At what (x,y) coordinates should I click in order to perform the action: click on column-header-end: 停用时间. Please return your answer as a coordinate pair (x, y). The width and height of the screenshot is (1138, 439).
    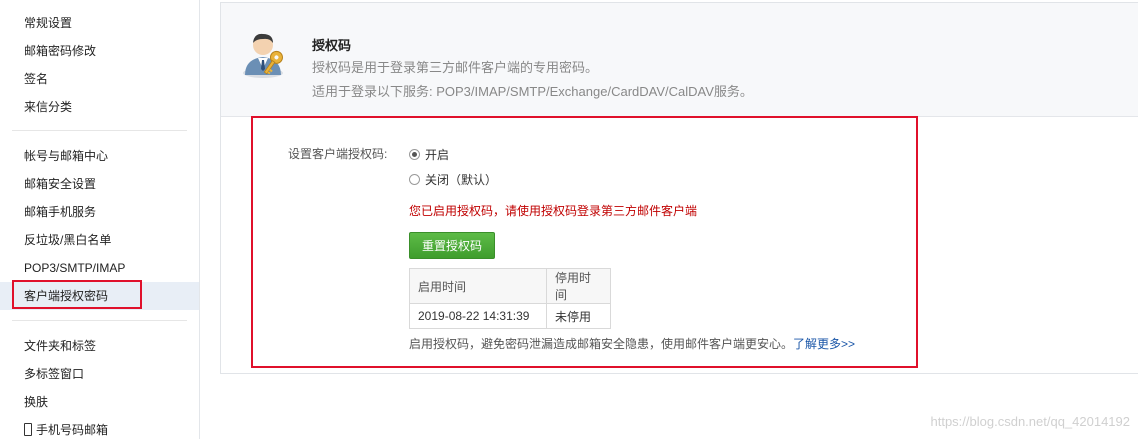
    Looking at the image, I should click on (578, 286).